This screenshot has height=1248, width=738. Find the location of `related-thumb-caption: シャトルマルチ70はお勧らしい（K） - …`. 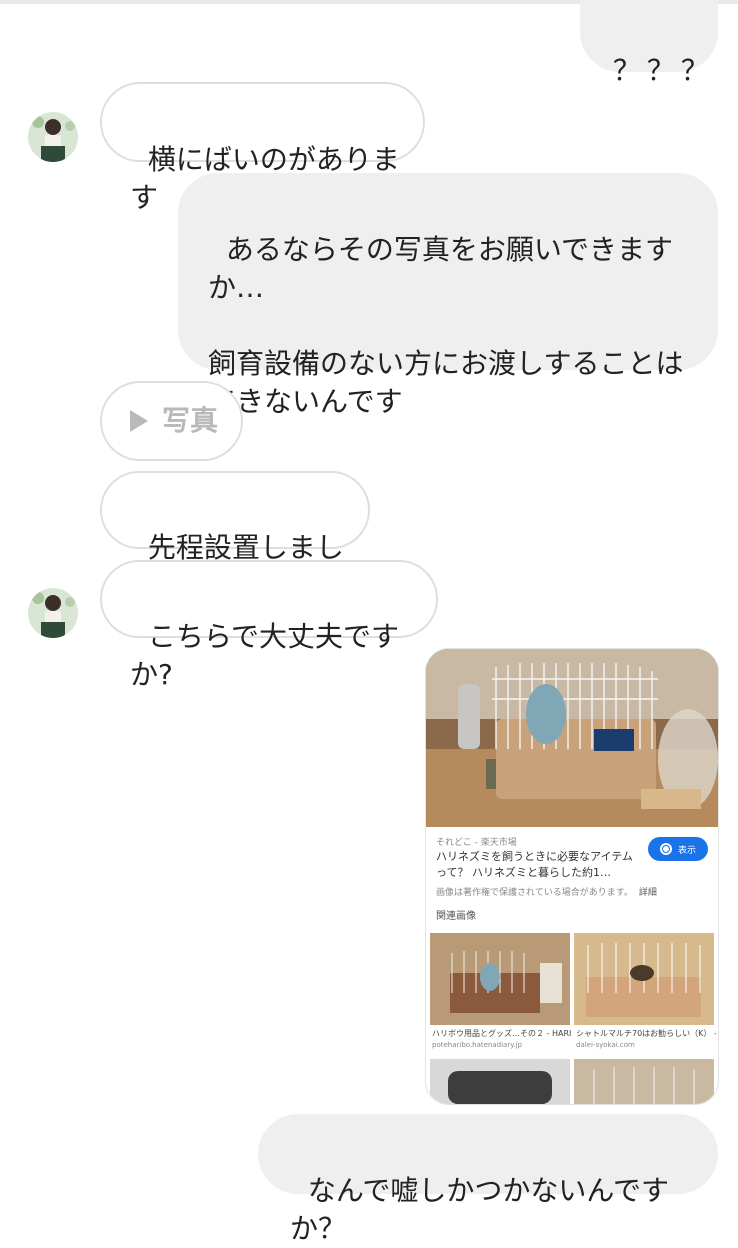

related-thumb-caption: シャトルマルチ70はお勧らしい（K） - … is located at coordinates (646, 1033).